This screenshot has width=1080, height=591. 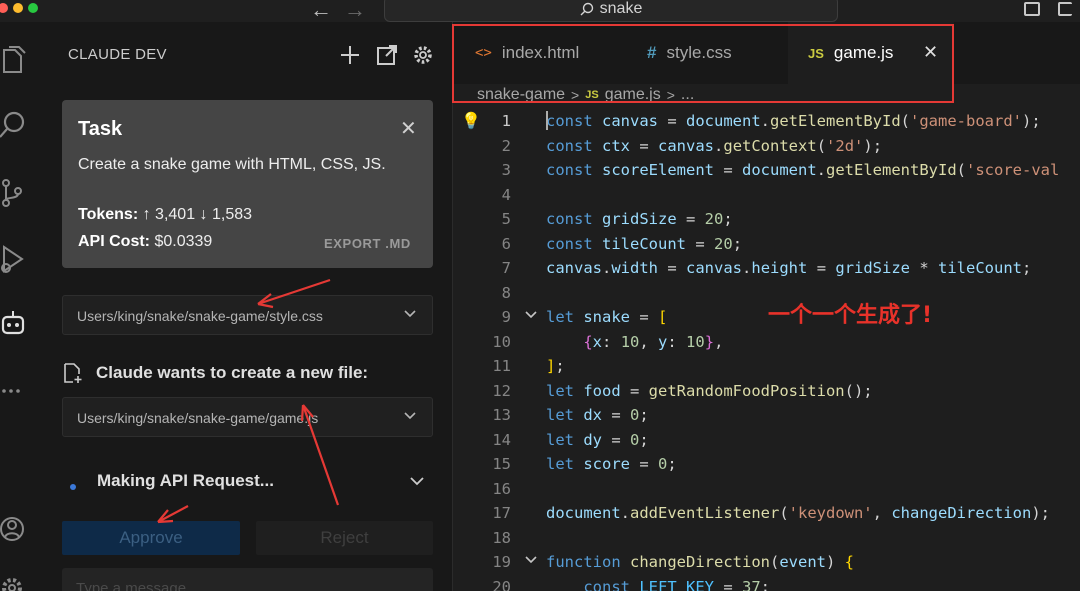 I want to click on task-tokens: Tokens: ↑ 3,401 ↓ 1,583, so click(x=165, y=215).